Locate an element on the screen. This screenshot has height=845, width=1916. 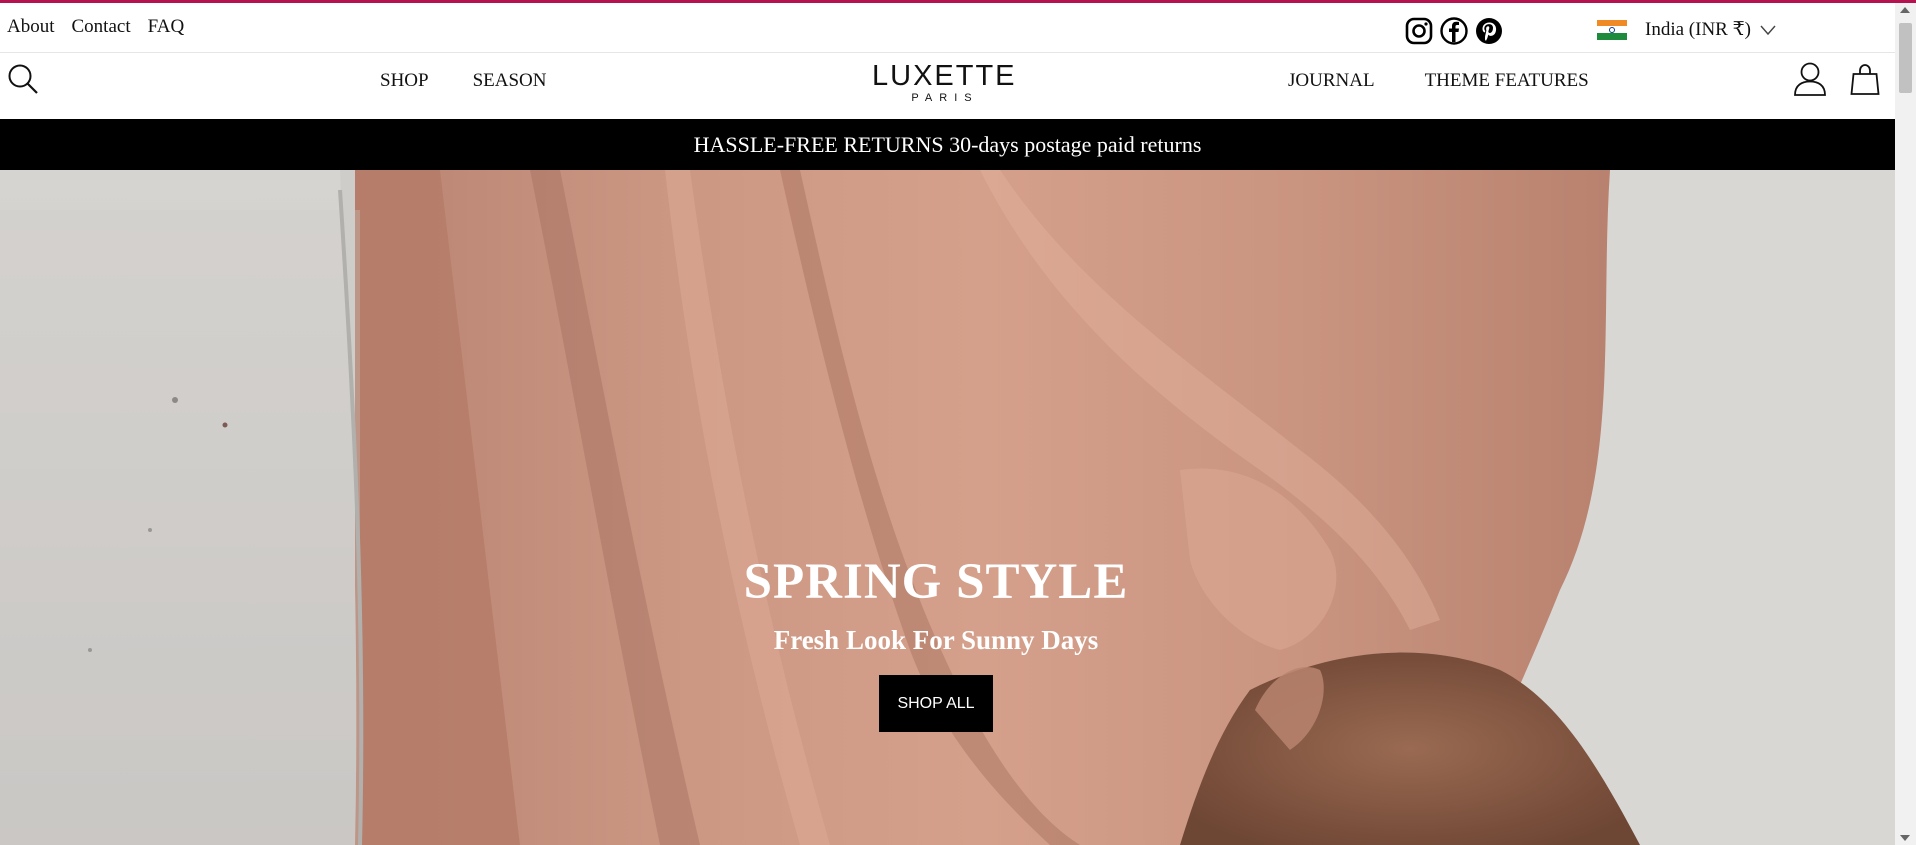
contact-link: Contact is located at coordinates (101, 27).